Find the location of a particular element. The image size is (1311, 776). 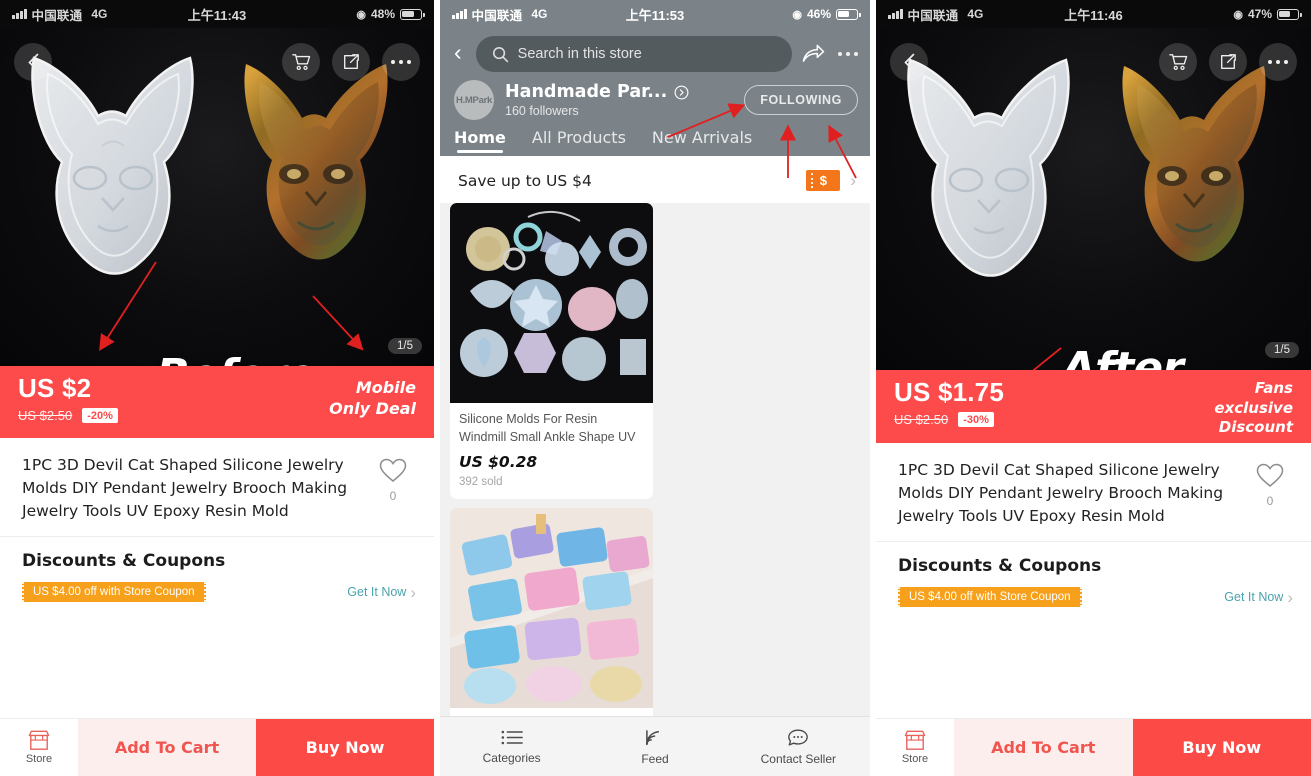

cart-icon is located at coordinates (1178, 62).